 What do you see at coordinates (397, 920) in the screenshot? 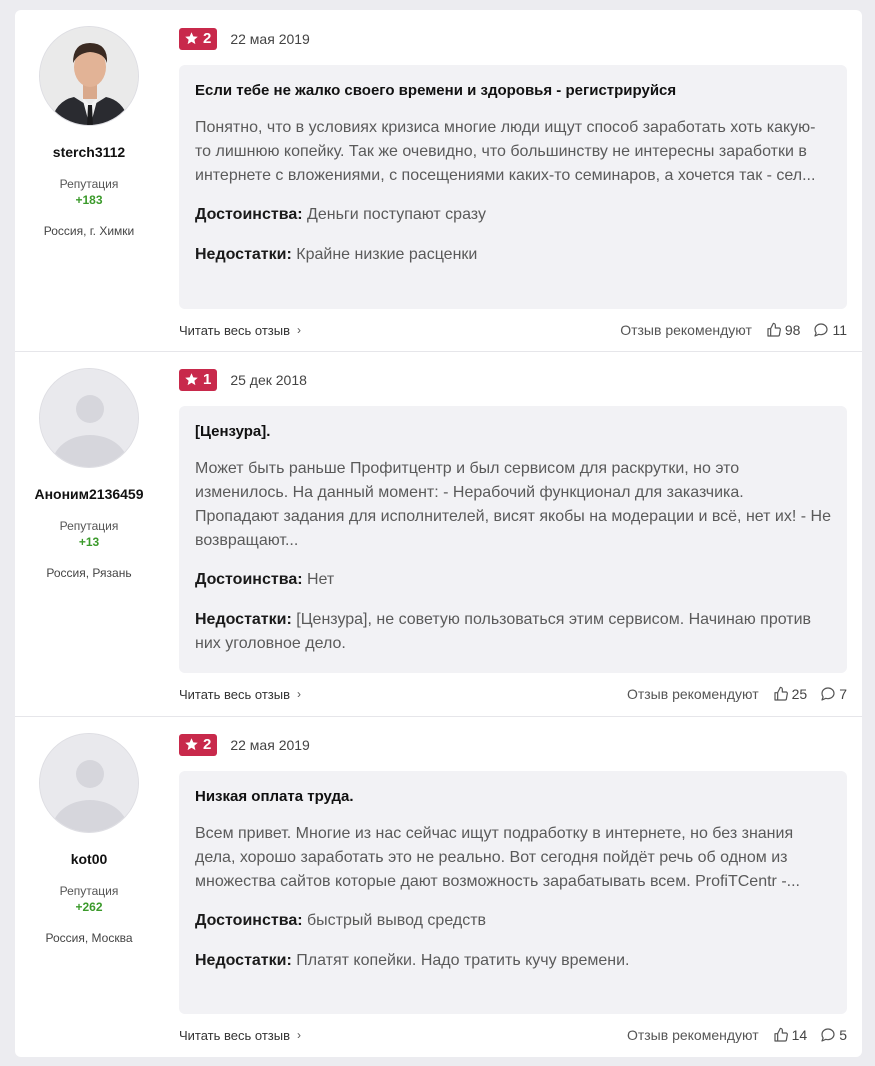
I see `pros-text: быстрый вывод средств` at bounding box center [397, 920].